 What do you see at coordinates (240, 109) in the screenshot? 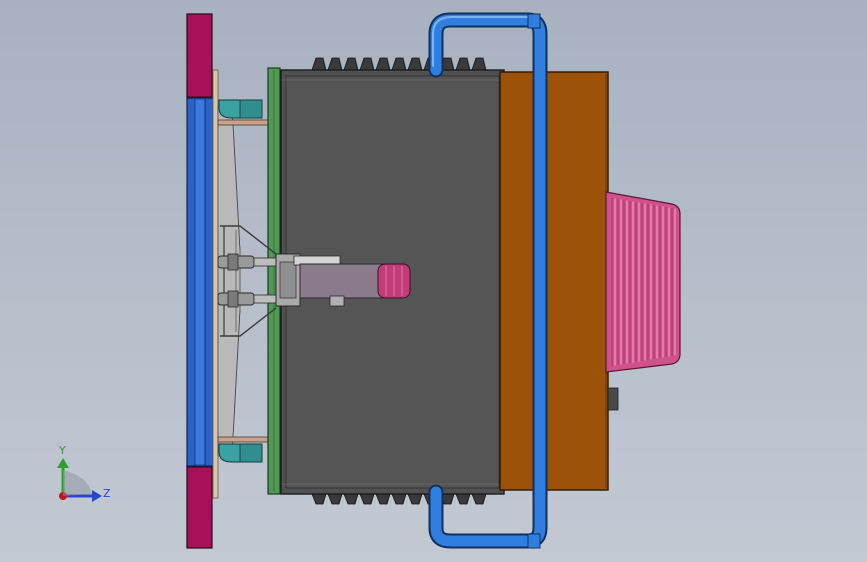
I see `teal-bracket-top` at bounding box center [240, 109].